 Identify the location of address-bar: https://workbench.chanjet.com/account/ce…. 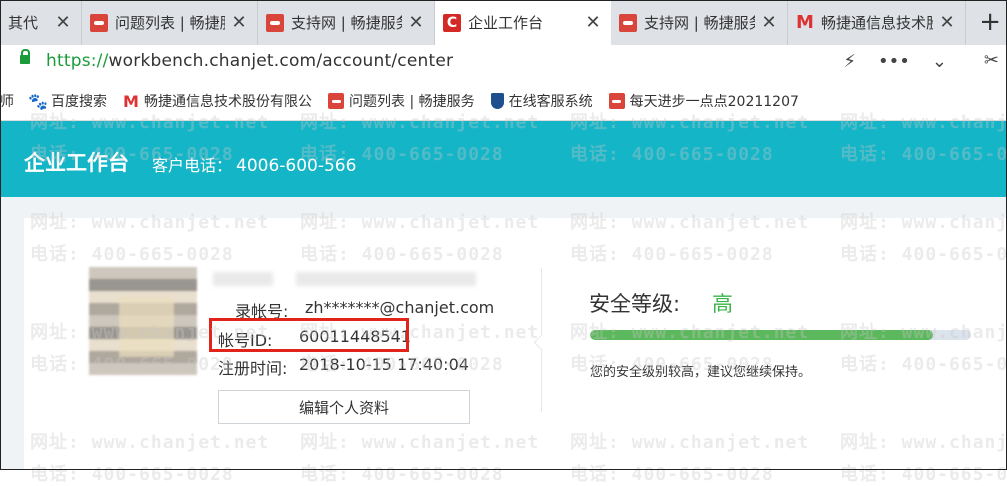
(503, 64).